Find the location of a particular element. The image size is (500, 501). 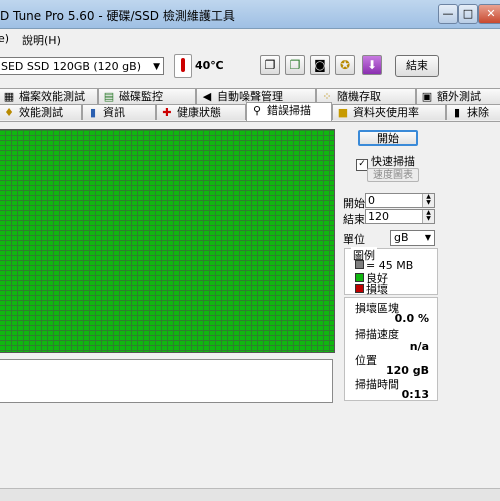

scan-time-value: 0:13 is located at coordinates (415, 394).